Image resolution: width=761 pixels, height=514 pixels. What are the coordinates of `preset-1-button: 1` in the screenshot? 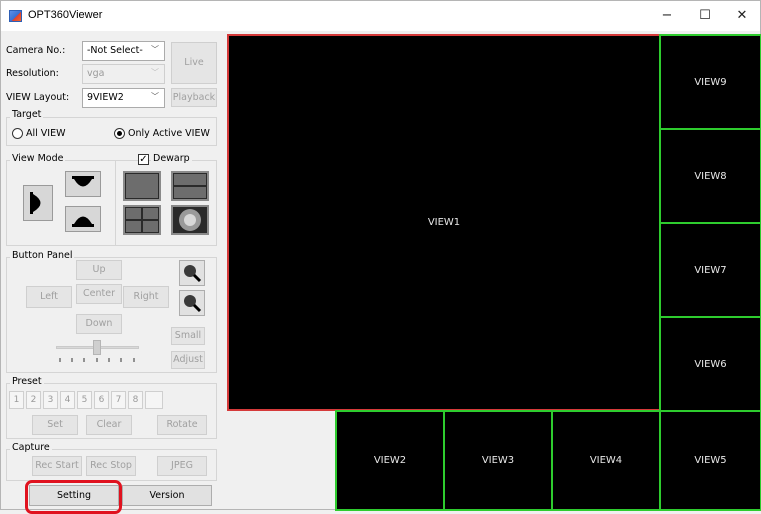 It's located at (16, 400).